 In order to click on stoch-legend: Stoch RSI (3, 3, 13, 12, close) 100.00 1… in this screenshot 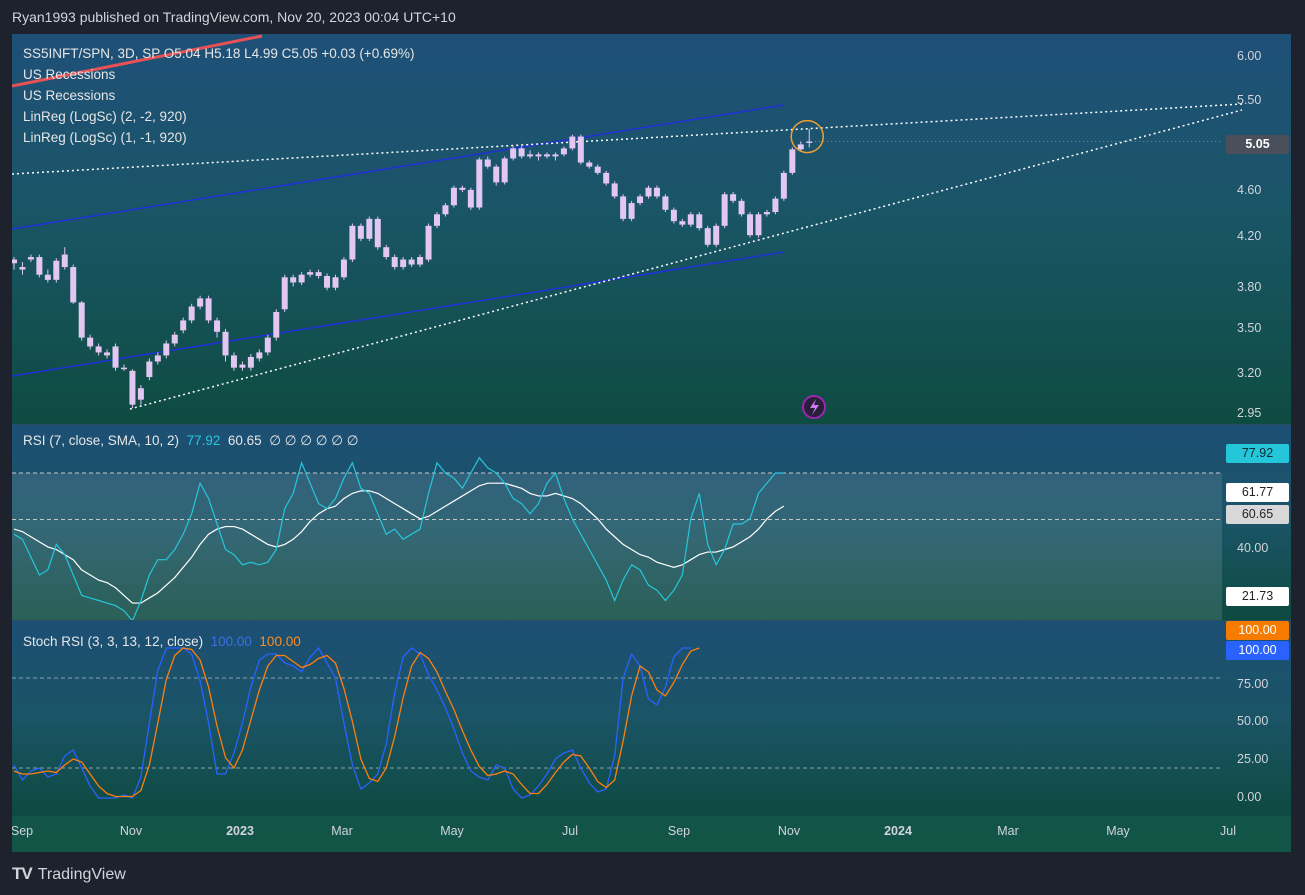, I will do `click(162, 641)`.